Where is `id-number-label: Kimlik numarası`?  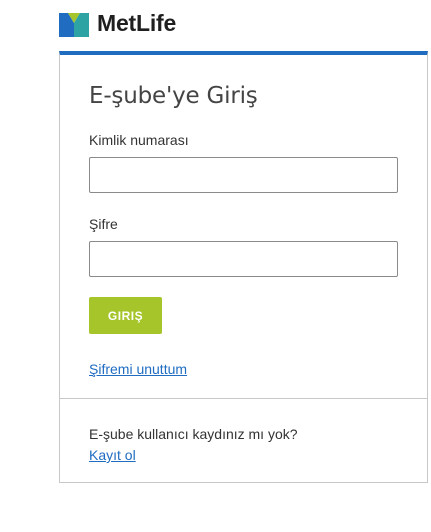 id-number-label: Kimlik numarası is located at coordinates (139, 140).